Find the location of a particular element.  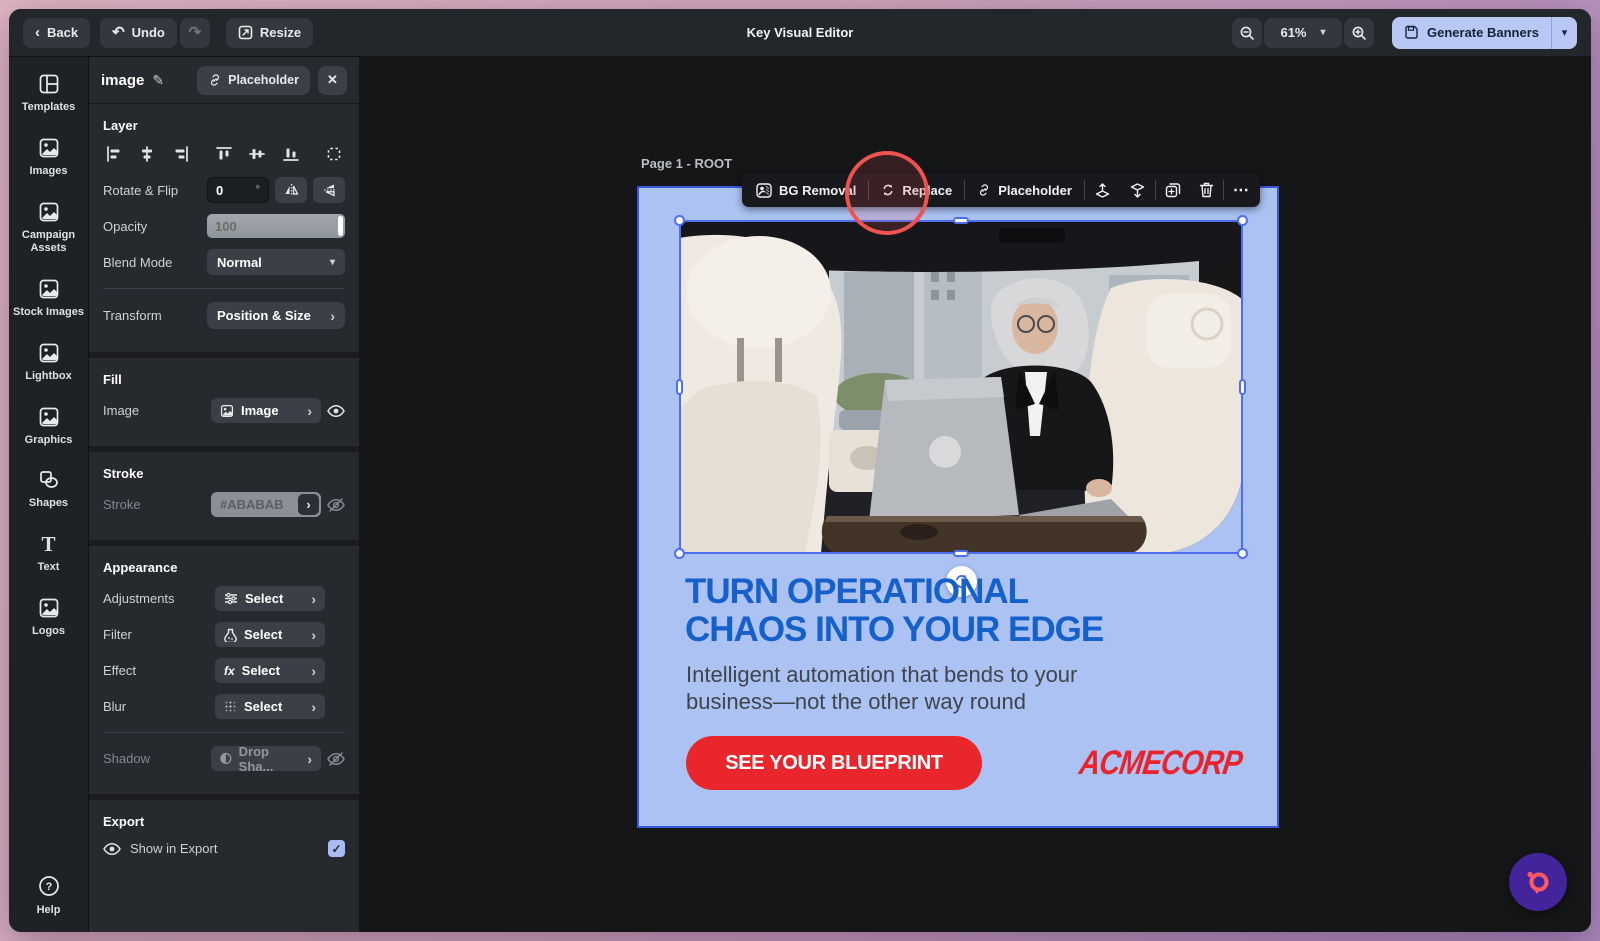

resize-button: Resize is located at coordinates (269, 32).